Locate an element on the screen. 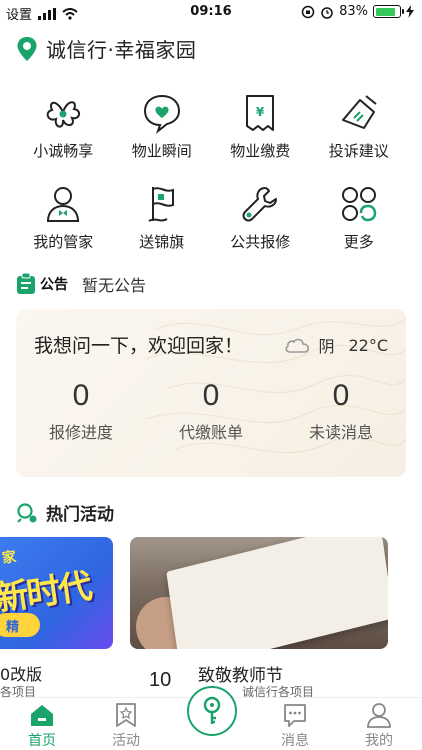 The height and width of the screenshot is (750, 422). location-pin-icon is located at coordinates (27, 48).